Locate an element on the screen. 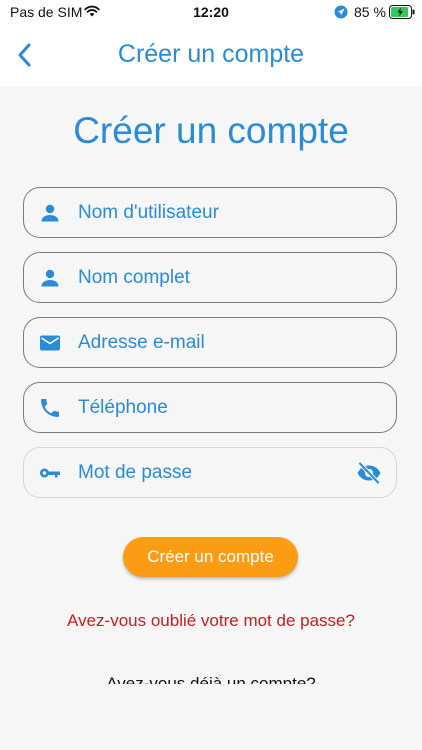 The image size is (422, 750). username-field: Nom d'utilisateur is located at coordinates (210, 212).